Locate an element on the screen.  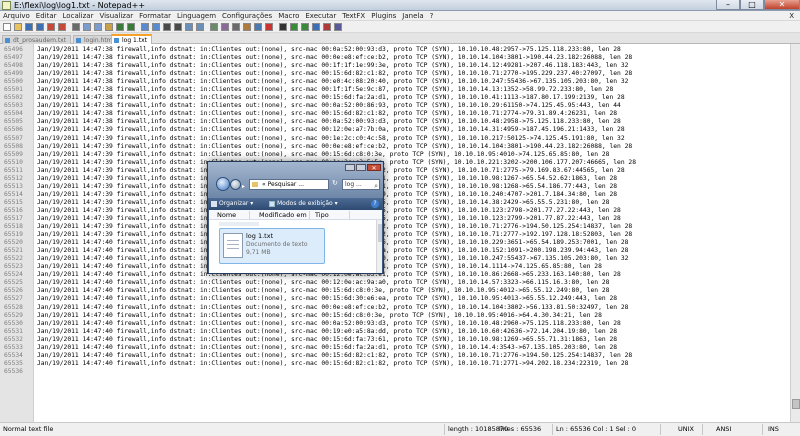
save-icon is located at coordinates (29, 27).